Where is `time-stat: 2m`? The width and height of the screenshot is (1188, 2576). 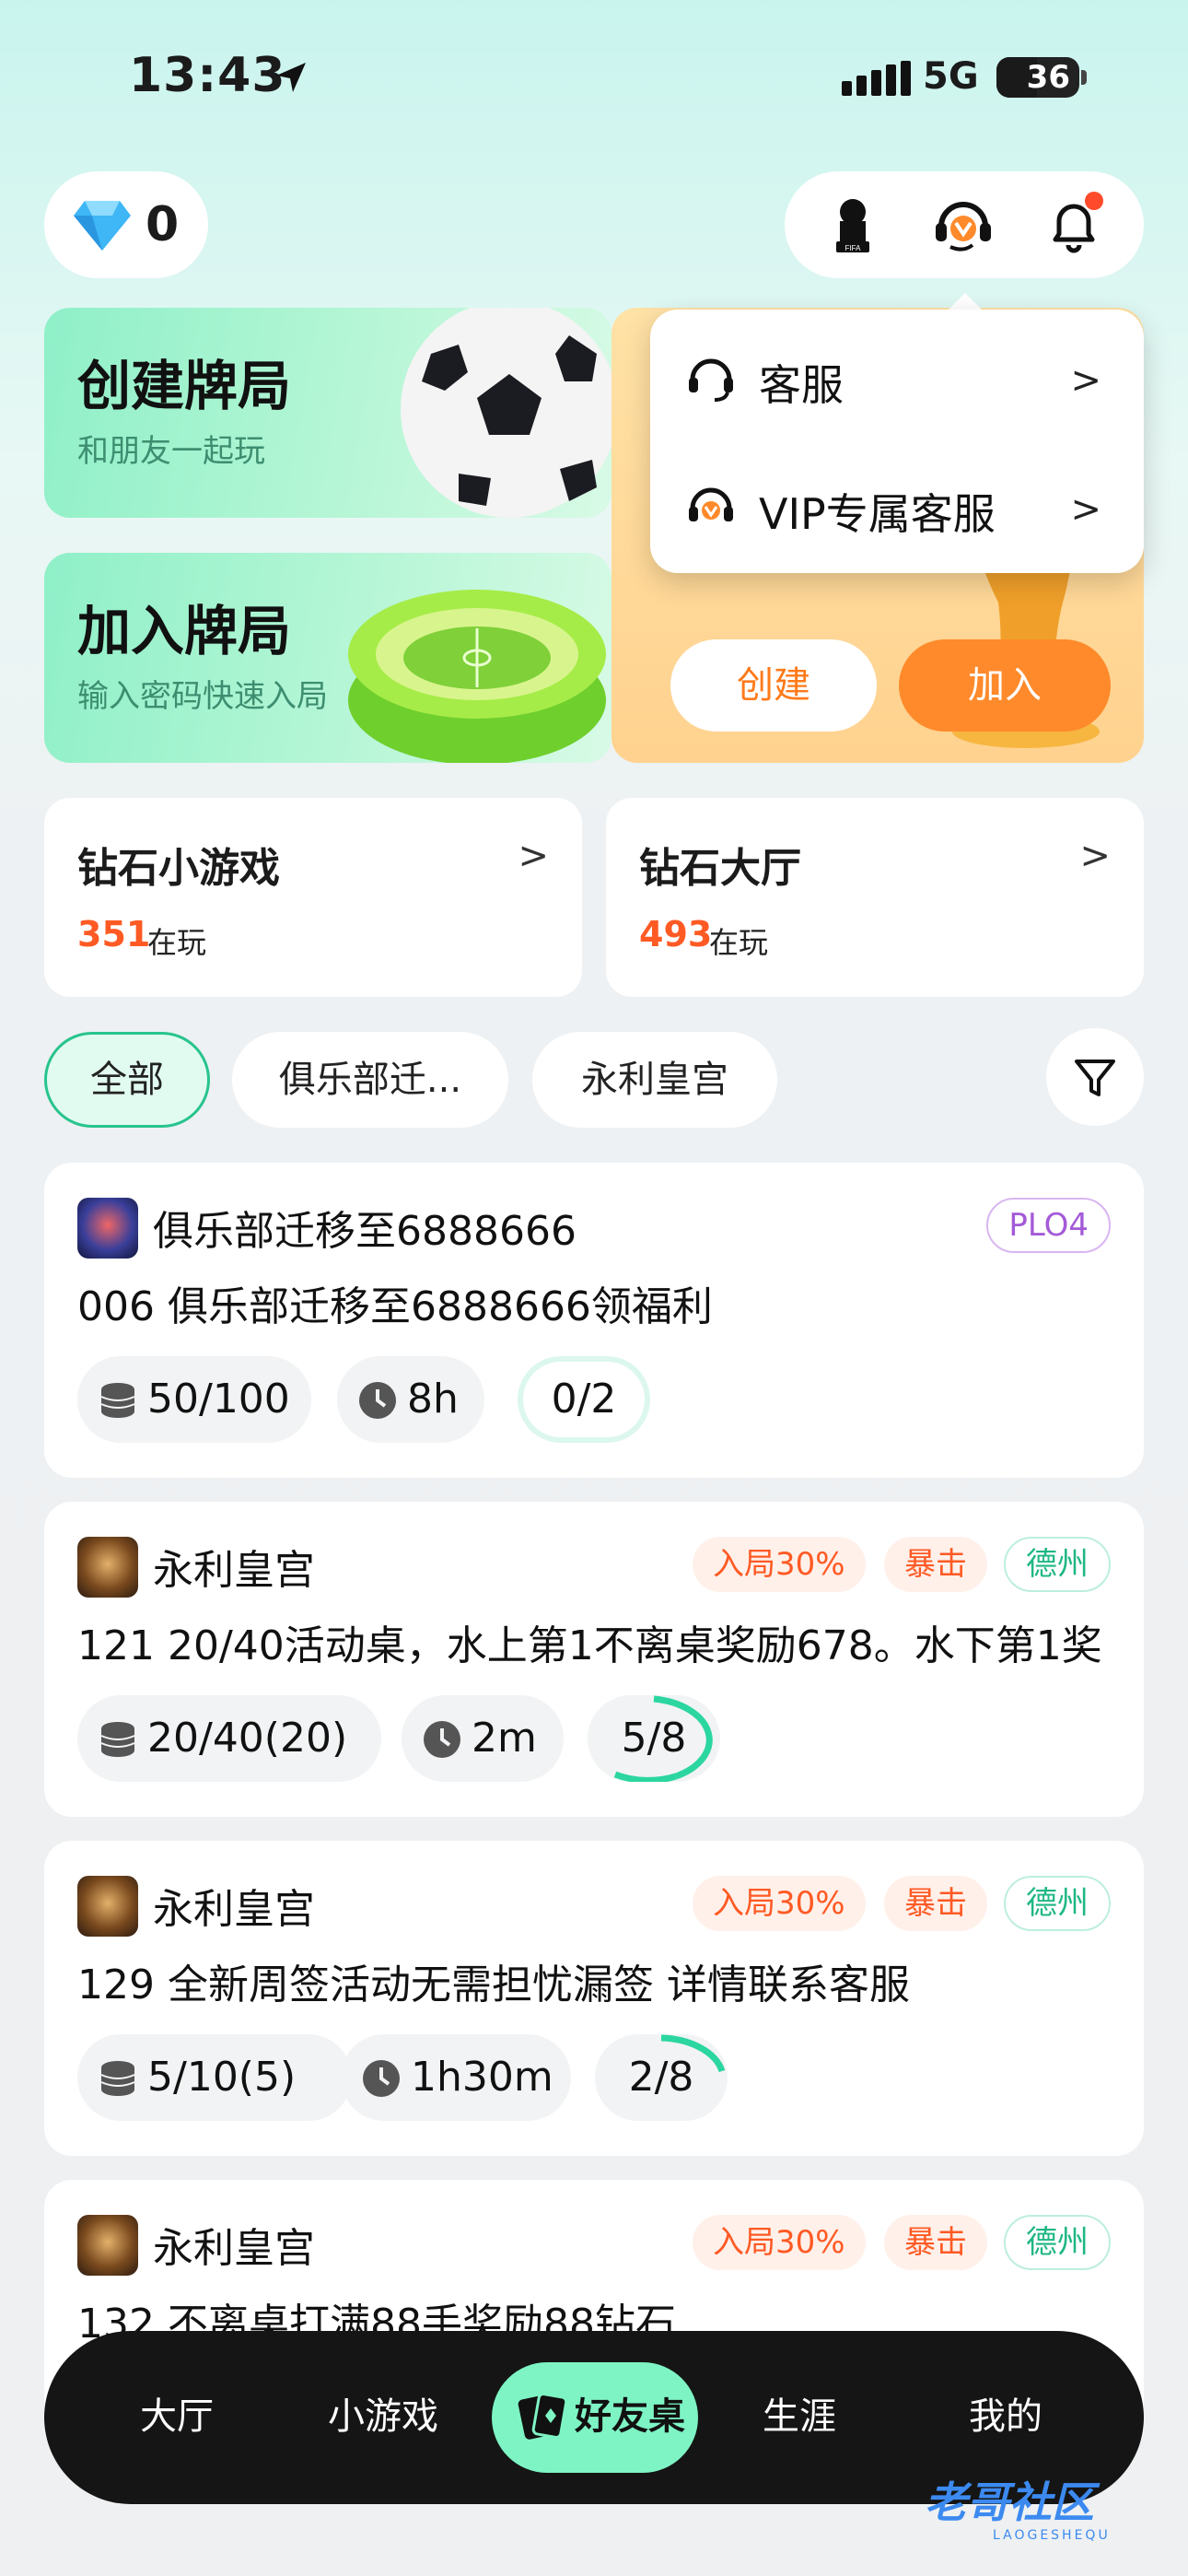 time-stat: 2m is located at coordinates (483, 1738).